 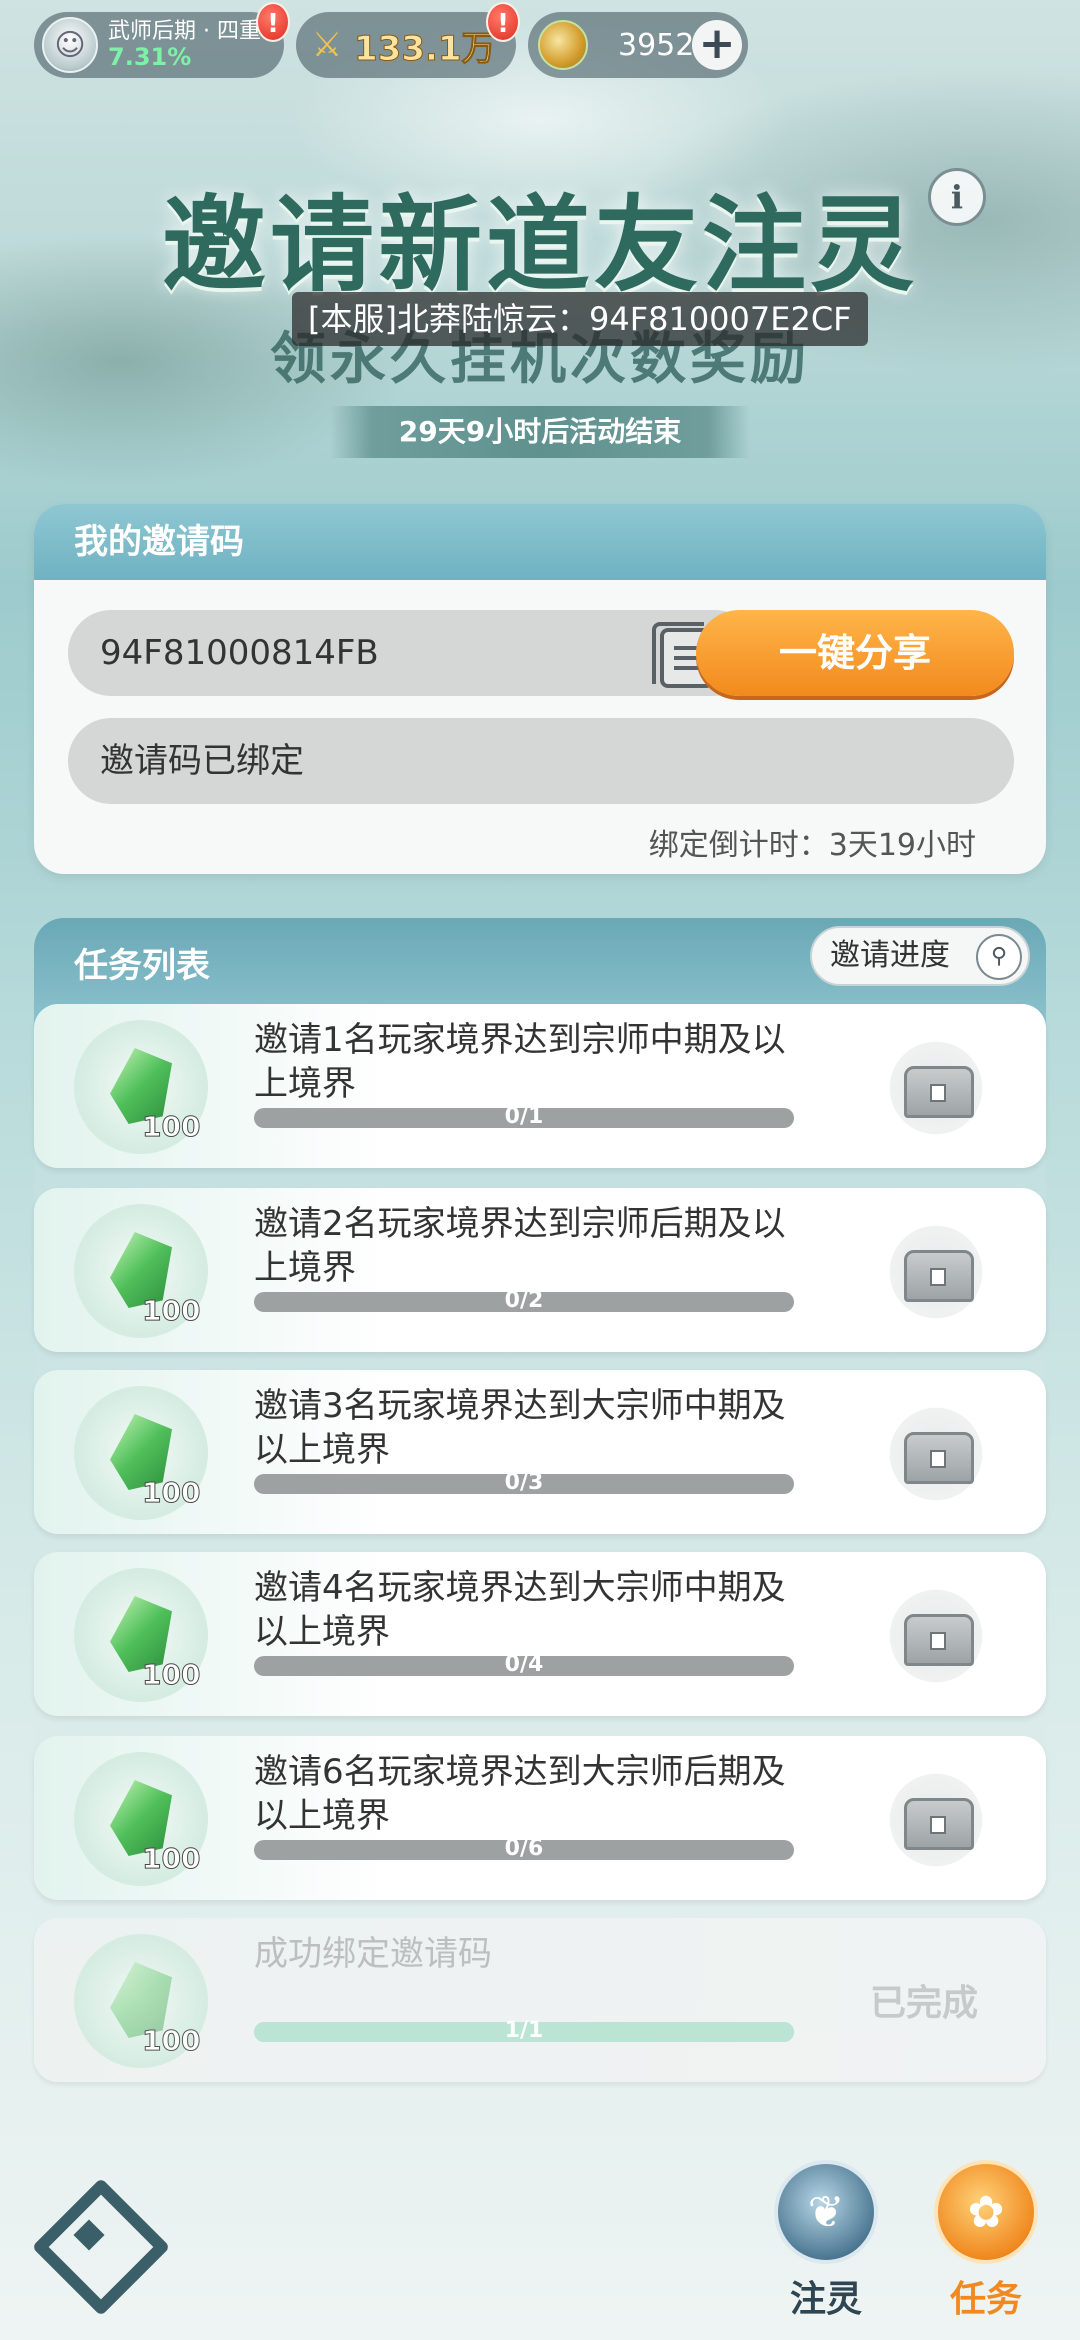 What do you see at coordinates (656, 45) in the screenshot?
I see `coin-value: 3952` at bounding box center [656, 45].